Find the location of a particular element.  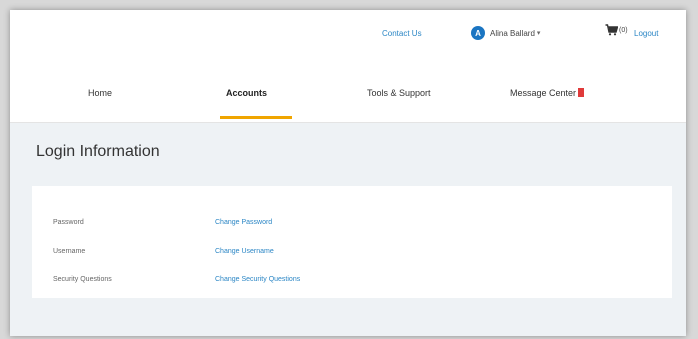

change-username-link: Change Username is located at coordinates (244, 251).